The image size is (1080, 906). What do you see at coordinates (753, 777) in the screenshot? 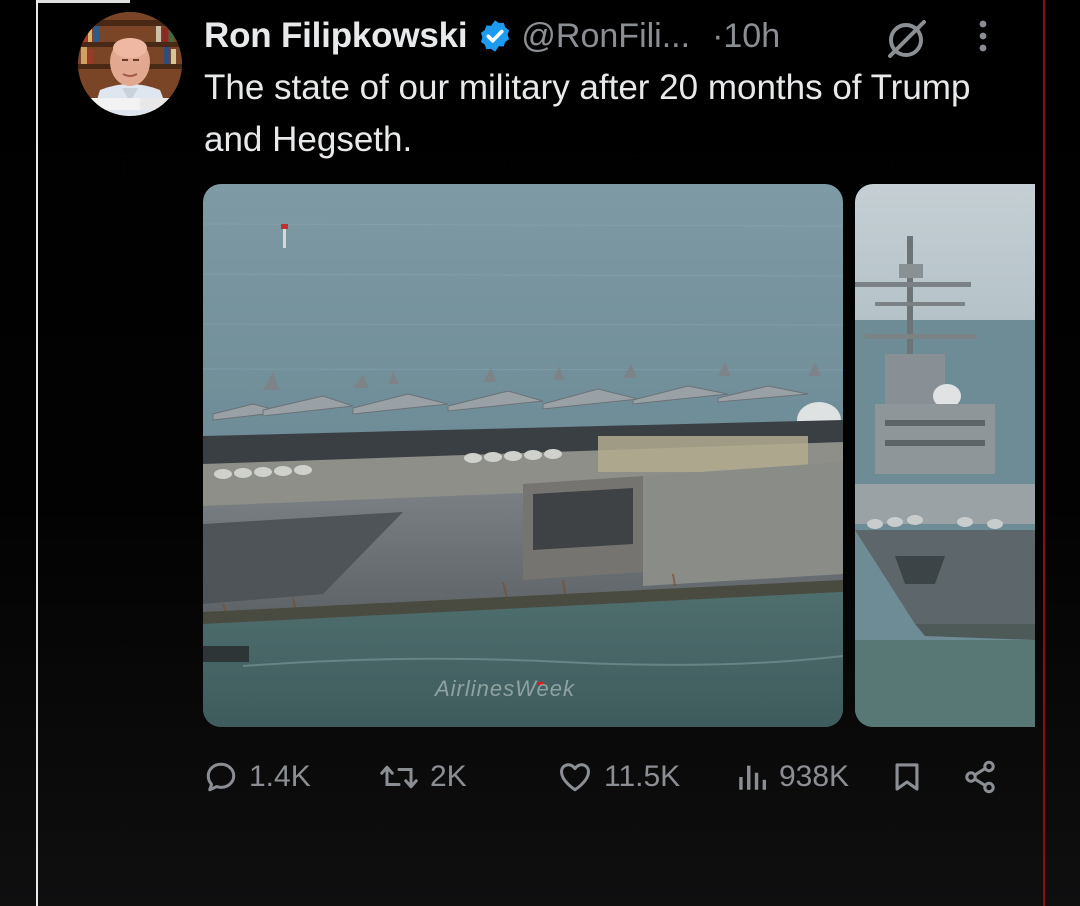
I see `views-chart-icon` at bounding box center [753, 777].